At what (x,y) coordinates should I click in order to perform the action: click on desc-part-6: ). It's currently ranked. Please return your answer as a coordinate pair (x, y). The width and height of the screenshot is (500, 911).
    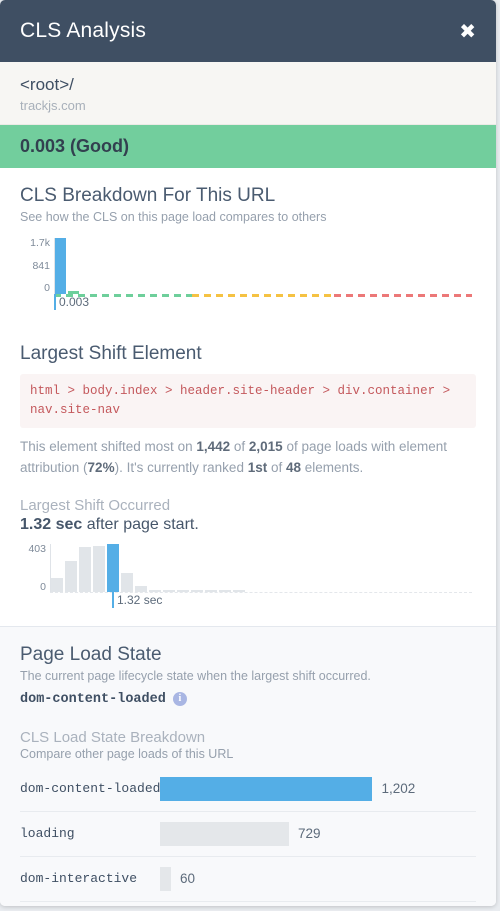
    Looking at the image, I should click on (181, 468).